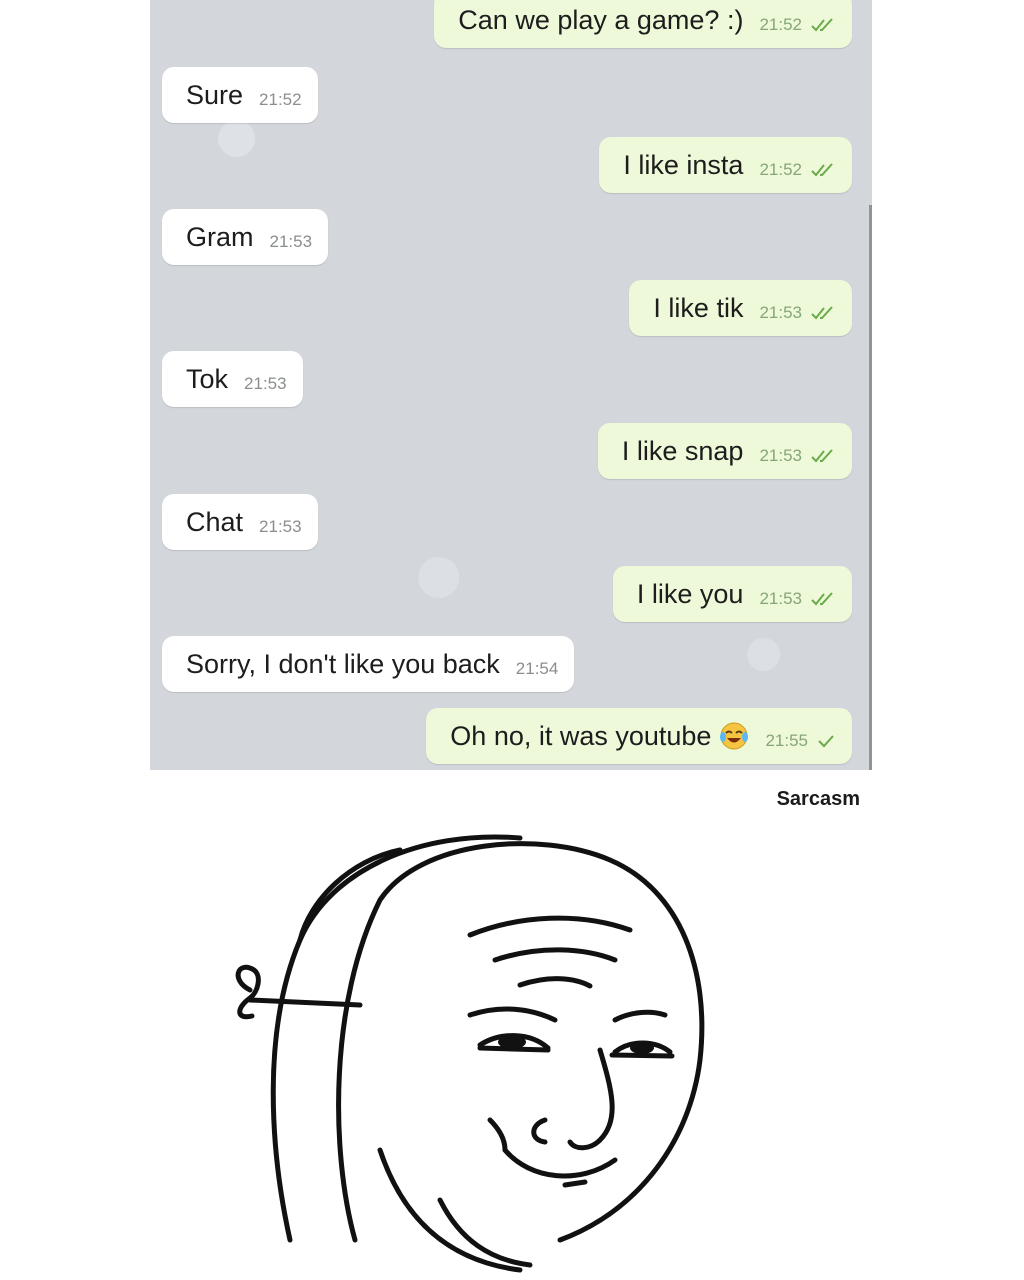  I want to click on message-text: Tok, so click(207, 378).